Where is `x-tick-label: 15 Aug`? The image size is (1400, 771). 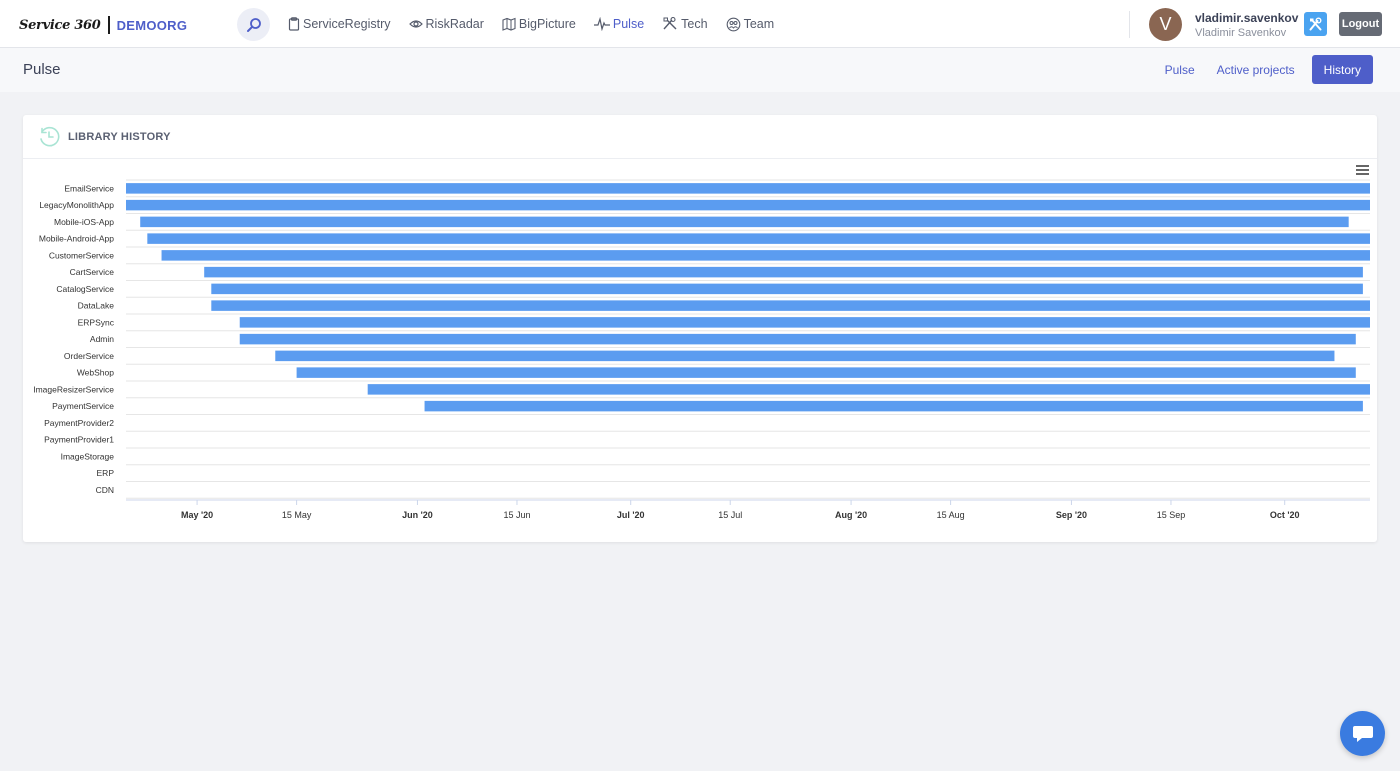 x-tick-label: 15 Aug is located at coordinates (951, 515).